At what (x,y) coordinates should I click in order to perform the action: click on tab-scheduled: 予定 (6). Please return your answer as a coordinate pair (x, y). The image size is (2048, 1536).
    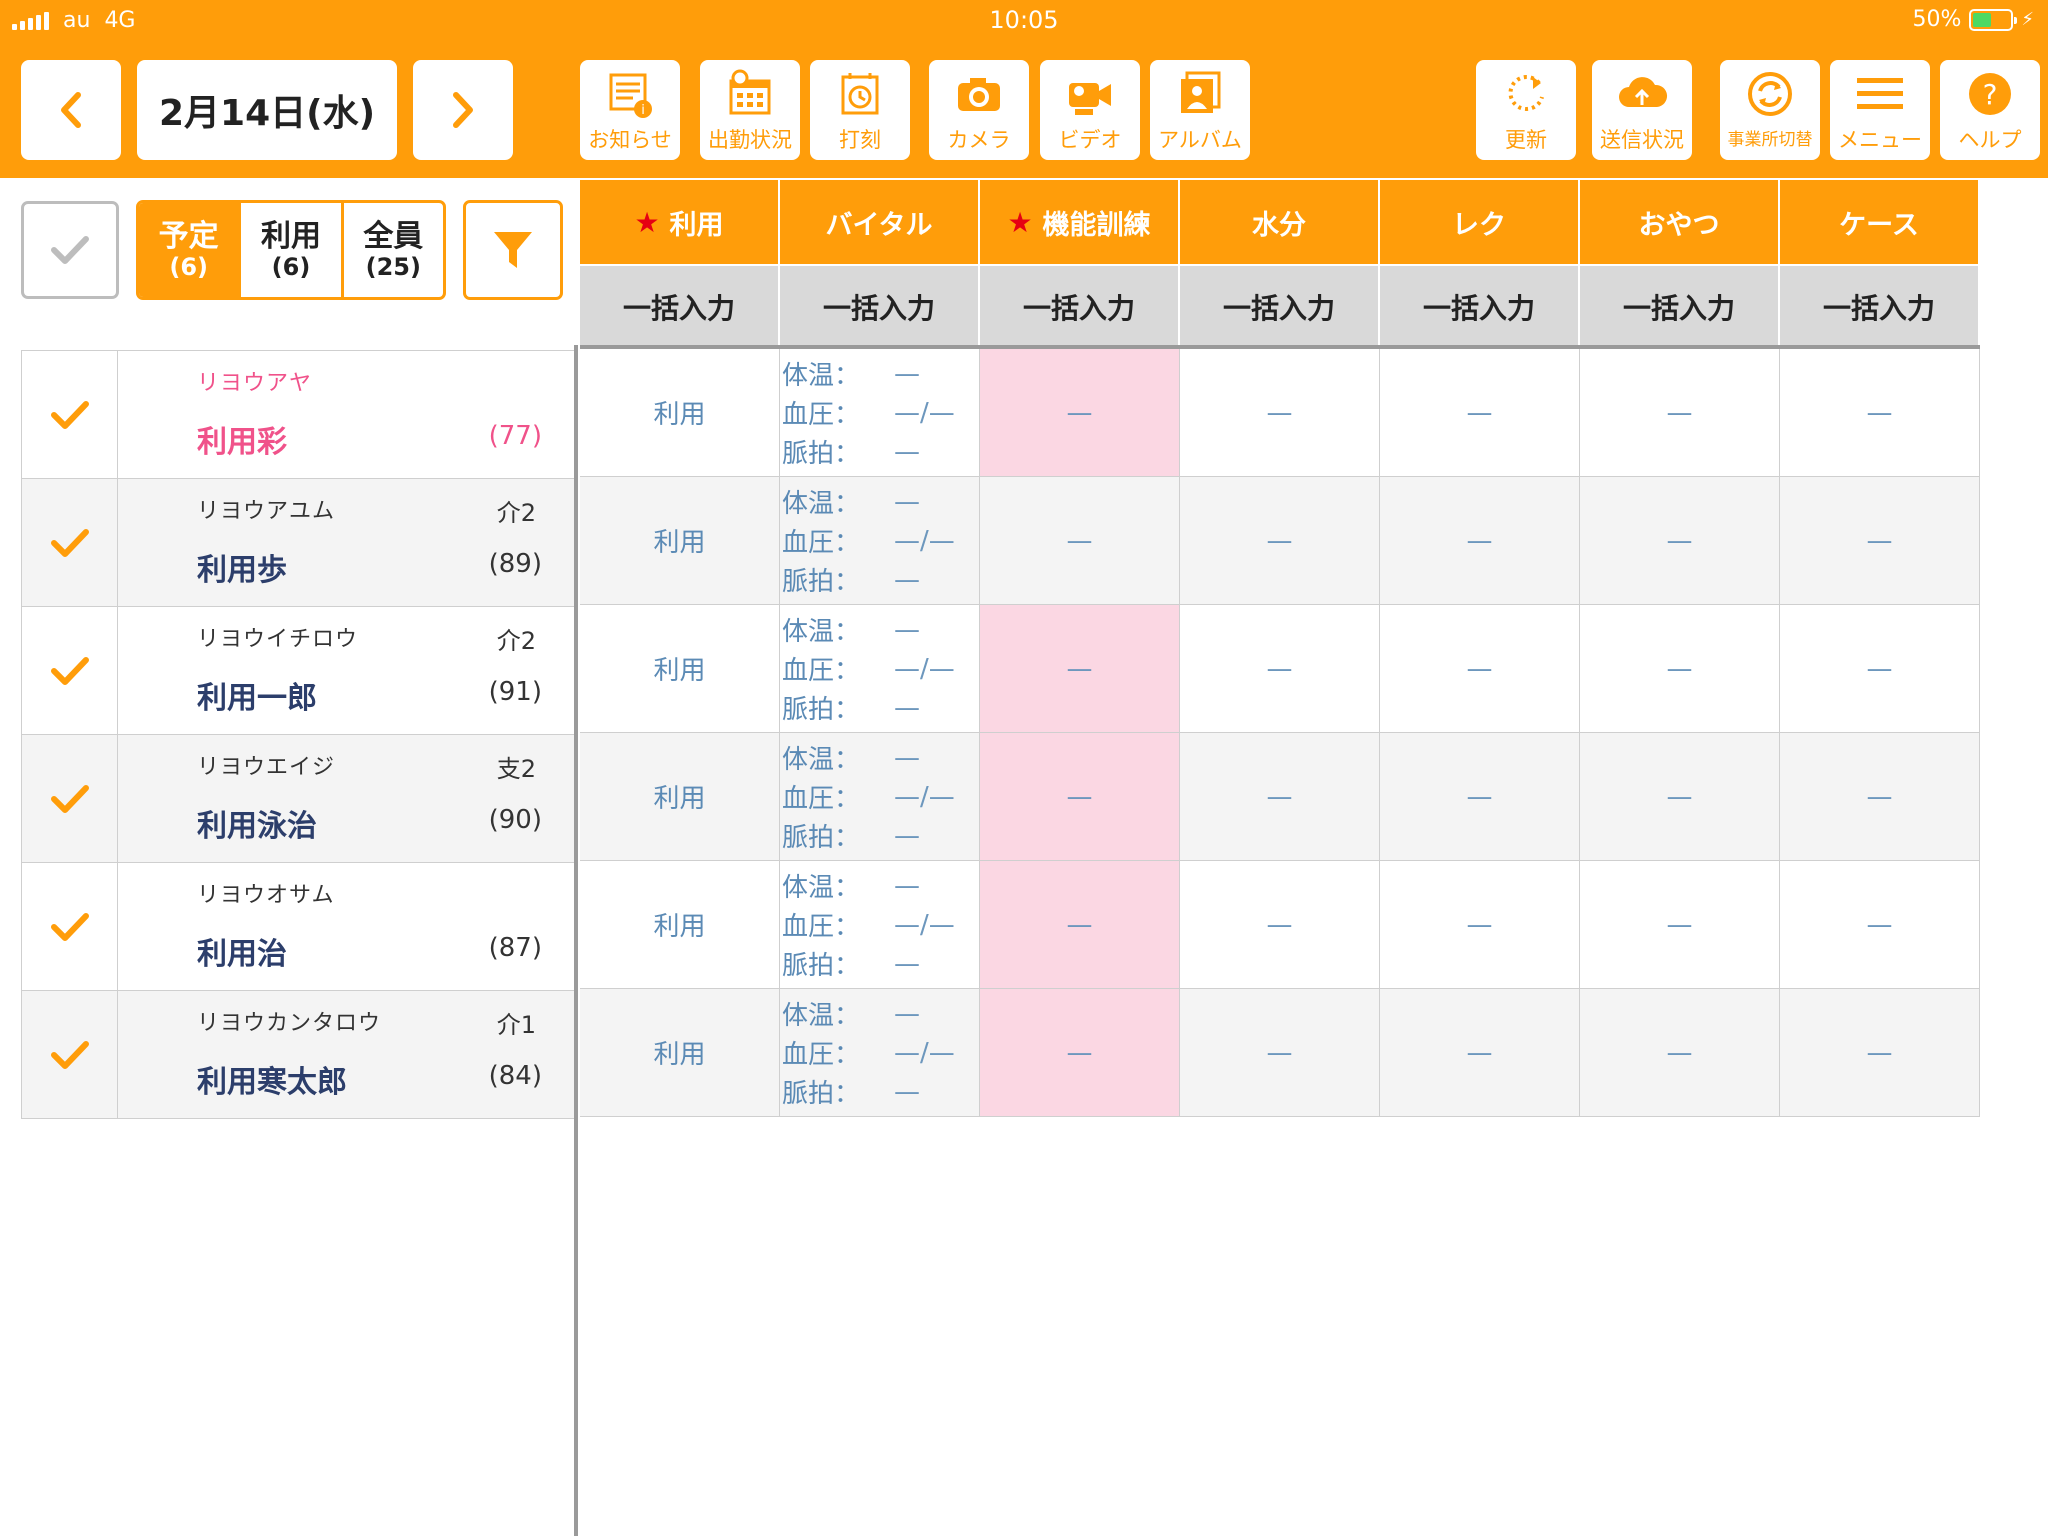
    Looking at the image, I should click on (189, 250).